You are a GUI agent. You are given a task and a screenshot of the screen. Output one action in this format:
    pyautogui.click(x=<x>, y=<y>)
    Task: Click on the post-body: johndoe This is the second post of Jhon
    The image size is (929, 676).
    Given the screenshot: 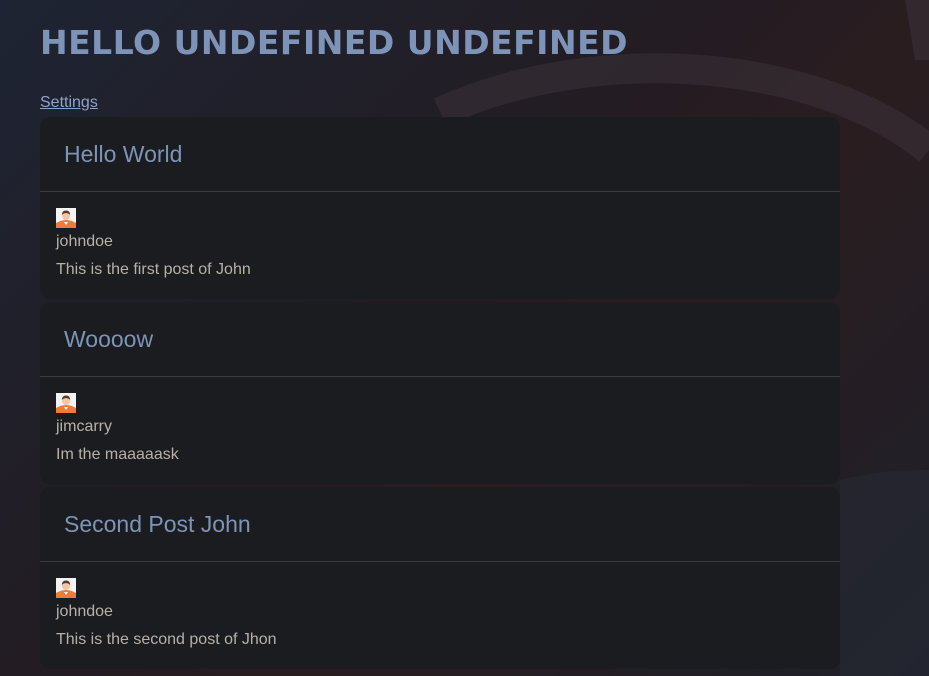 What is the action you would take?
    pyautogui.click(x=440, y=605)
    